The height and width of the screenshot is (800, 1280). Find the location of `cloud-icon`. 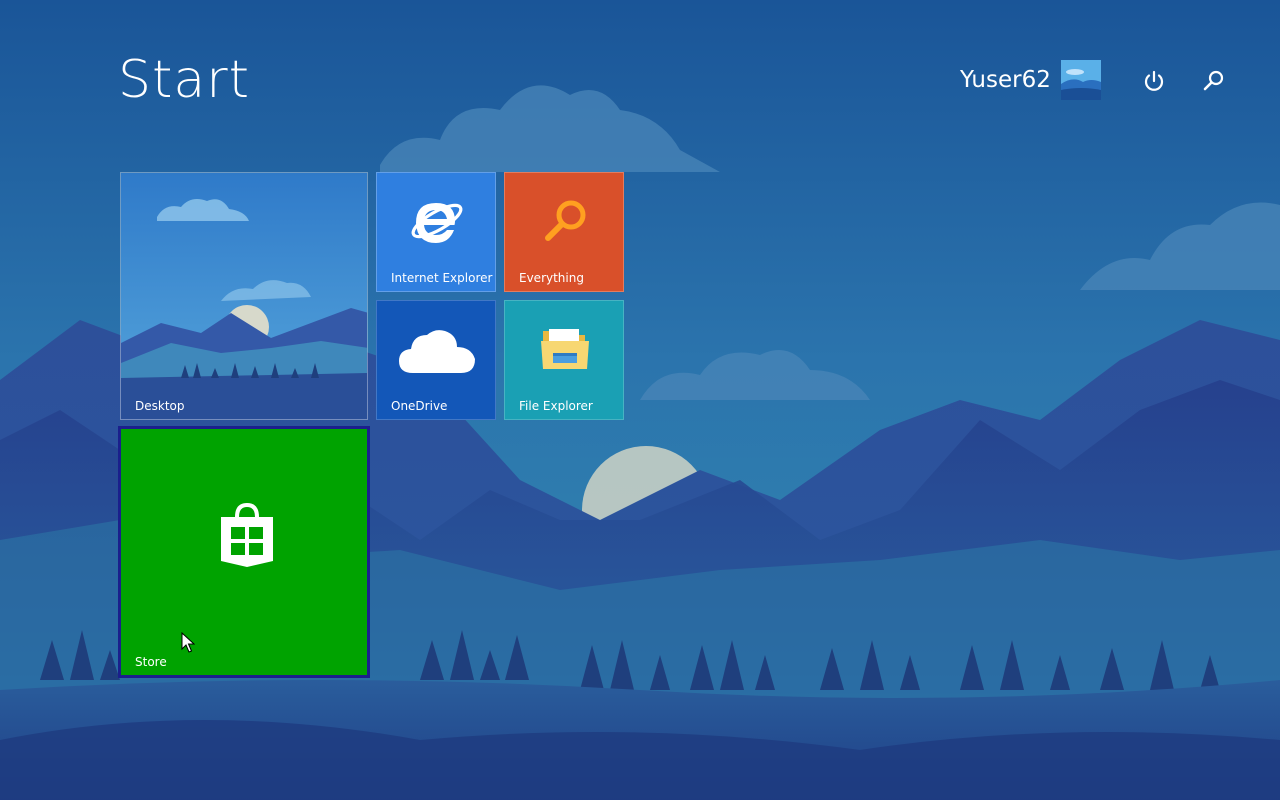

cloud-icon is located at coordinates (437, 351).